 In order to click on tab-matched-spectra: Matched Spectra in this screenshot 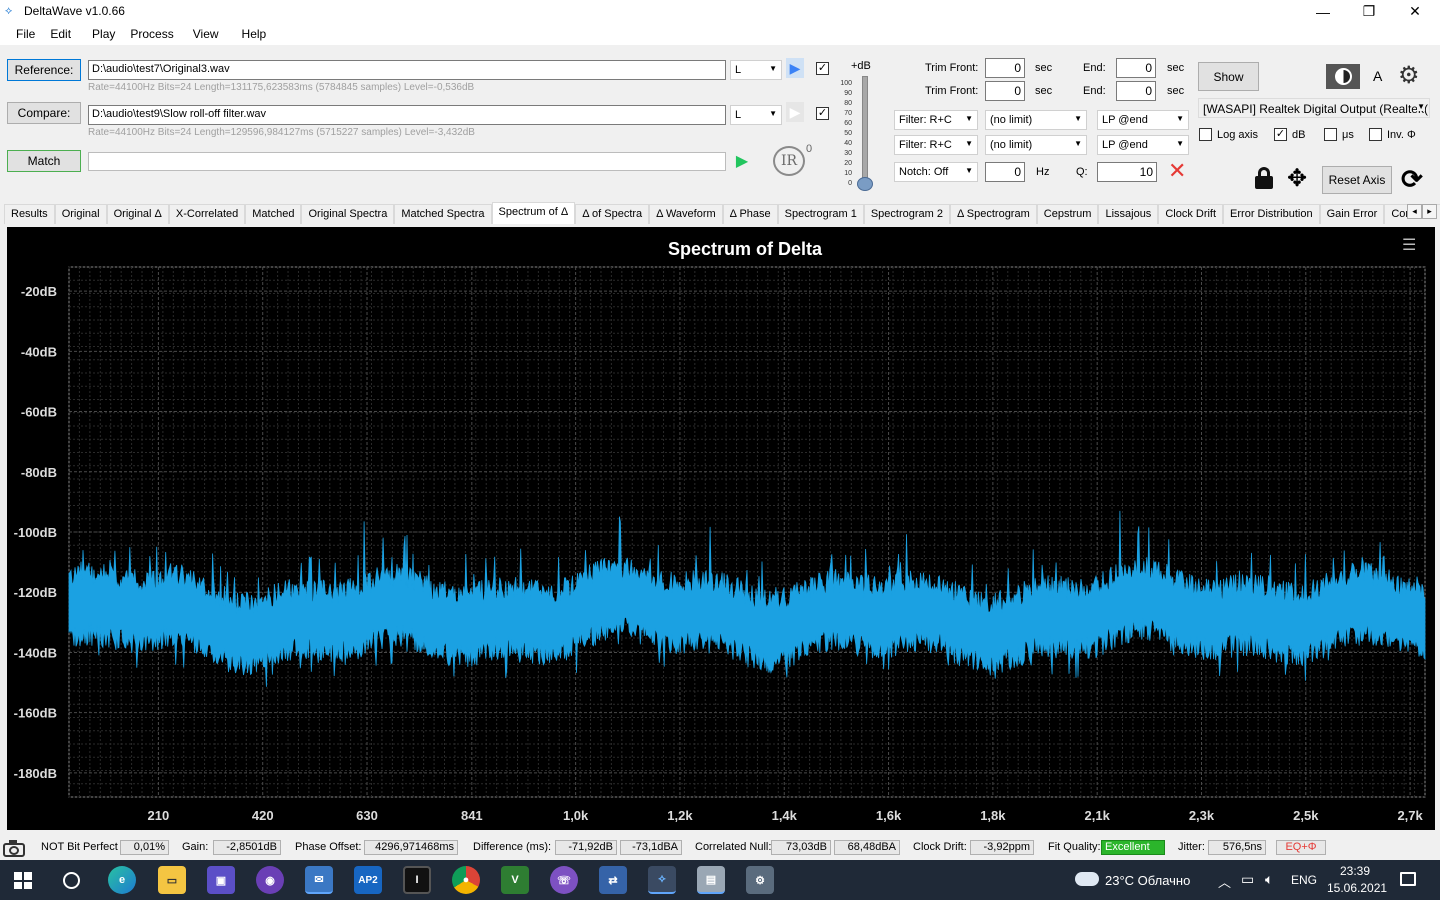, I will do `click(443, 214)`.